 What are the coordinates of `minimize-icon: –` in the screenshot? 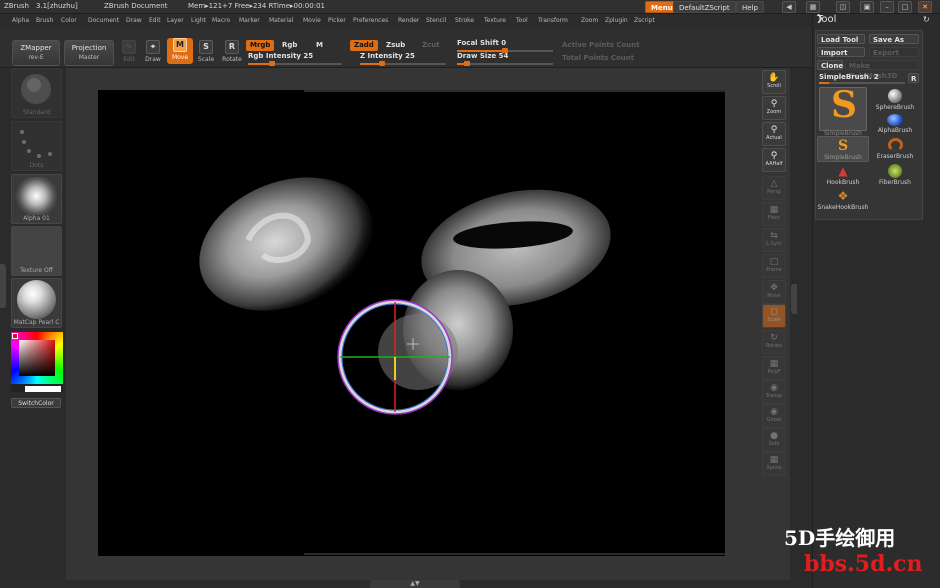 It's located at (887, 7).